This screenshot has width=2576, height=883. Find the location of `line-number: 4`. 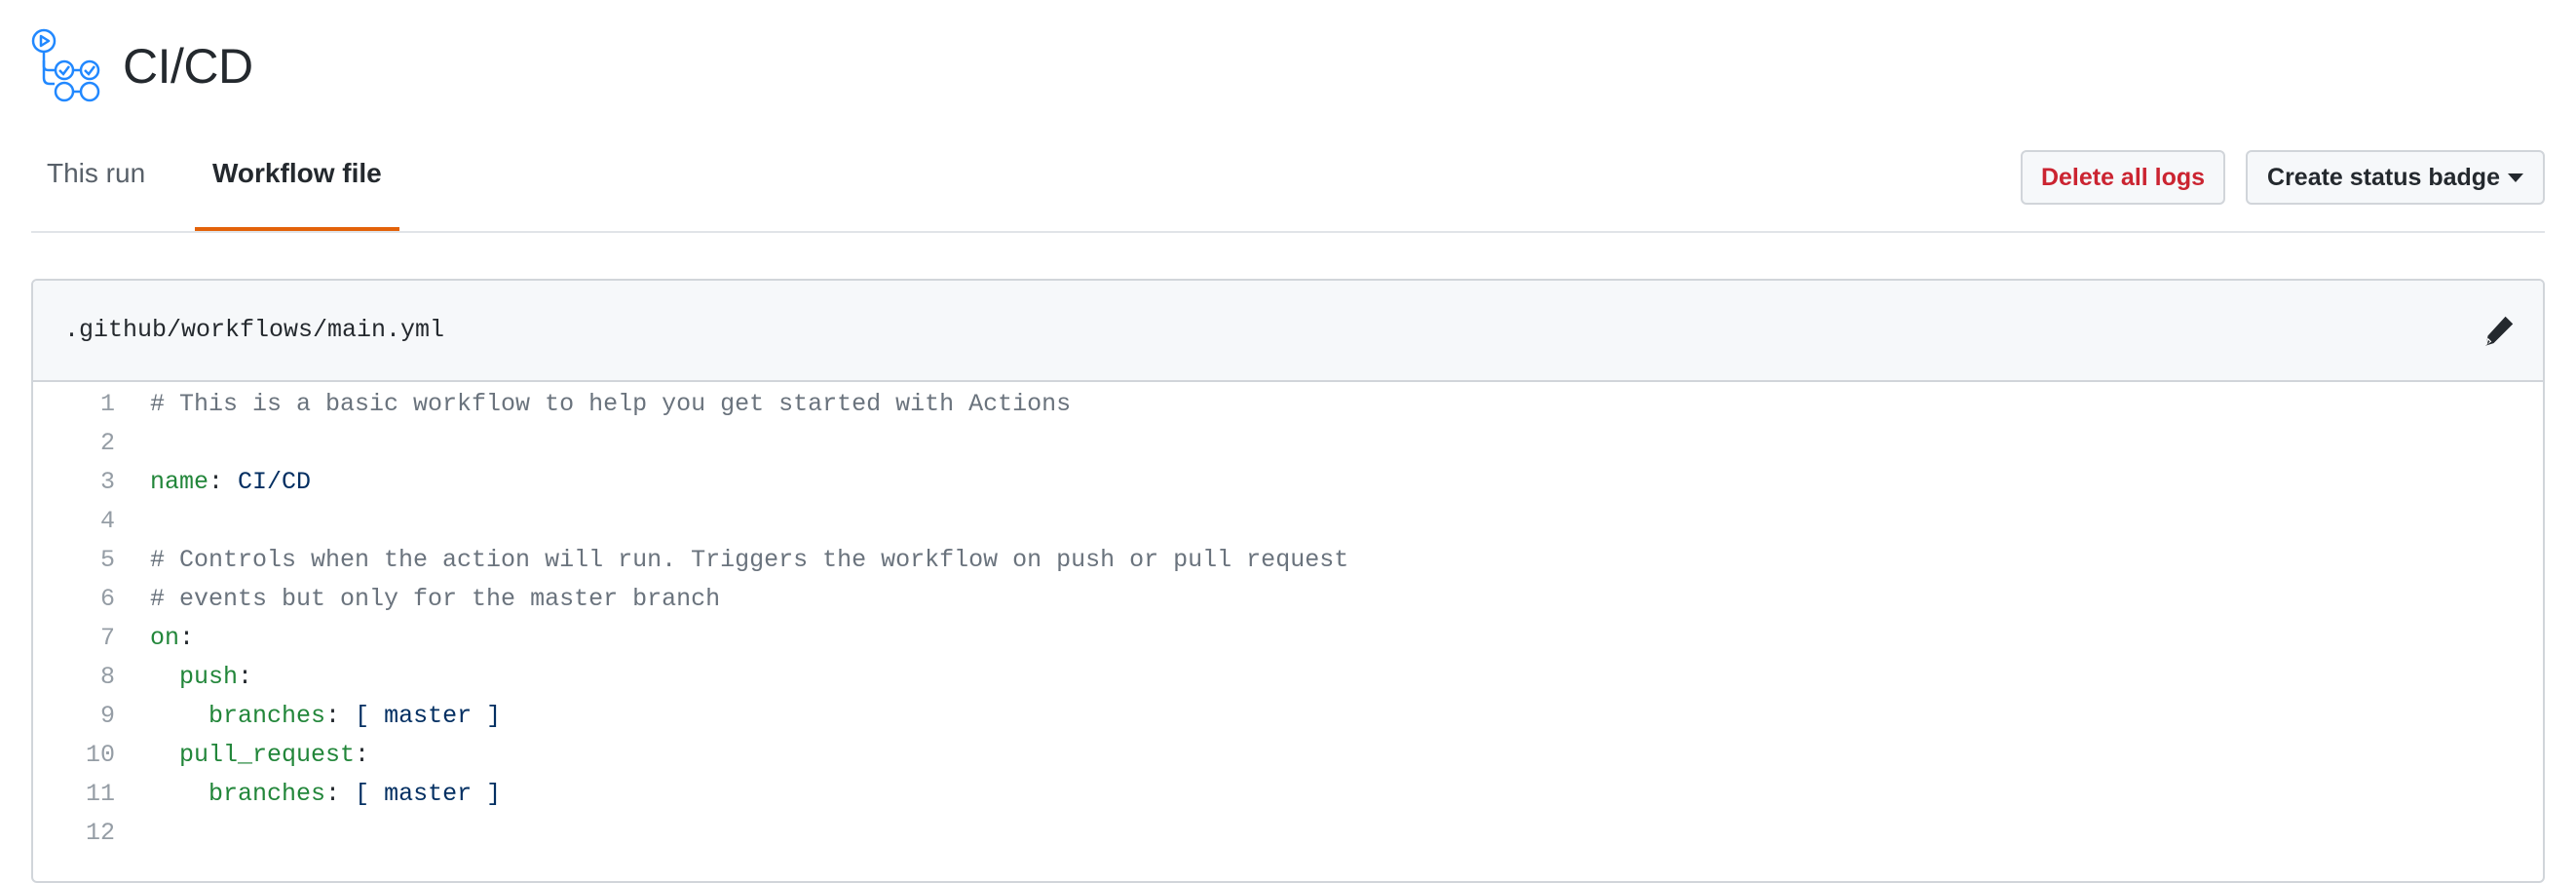

line-number: 4 is located at coordinates (107, 520).